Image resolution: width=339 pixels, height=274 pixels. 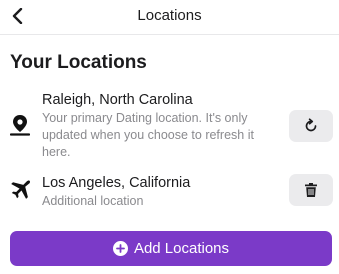 I want to click on section-title: Your Locations, so click(x=78, y=62).